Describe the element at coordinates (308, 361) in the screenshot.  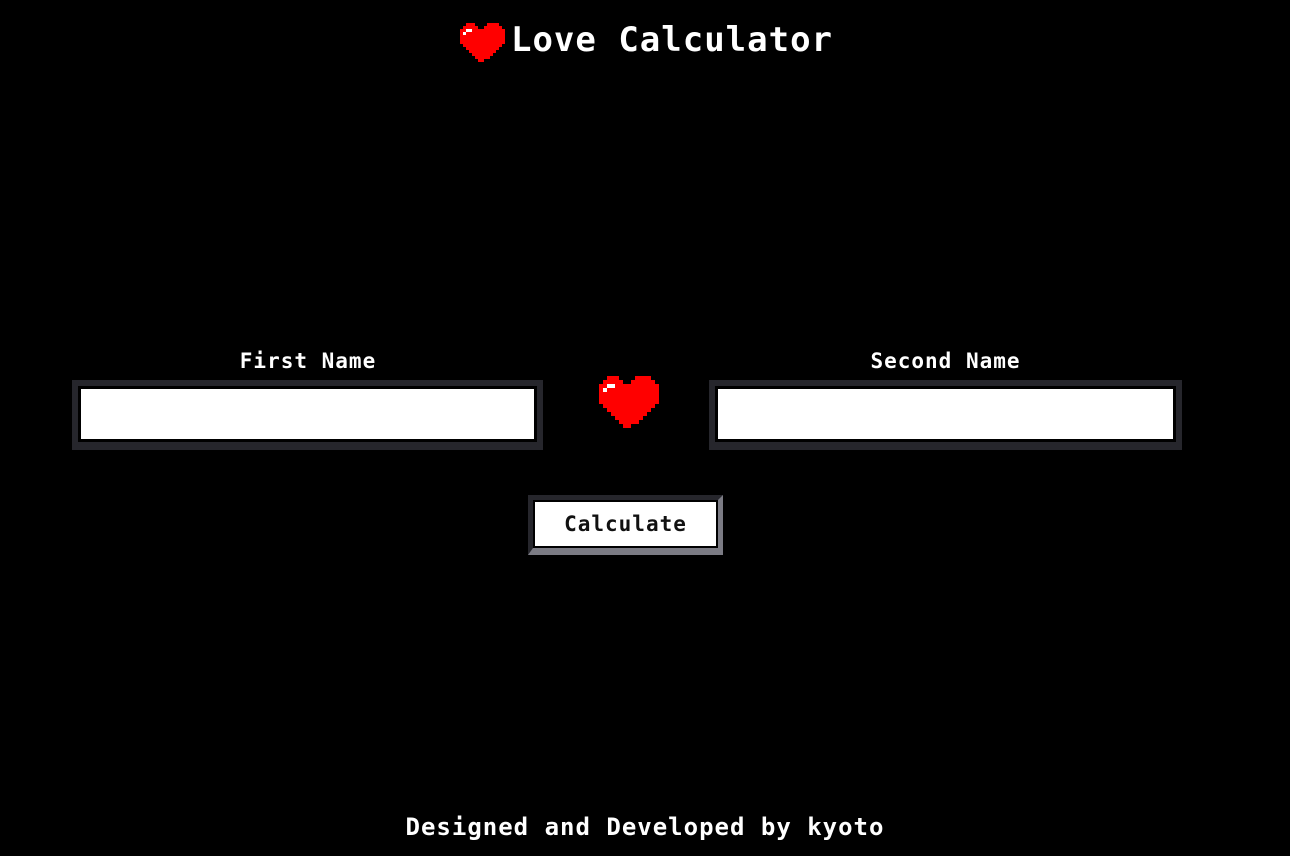
I see `first-name-label: First Name` at that location.